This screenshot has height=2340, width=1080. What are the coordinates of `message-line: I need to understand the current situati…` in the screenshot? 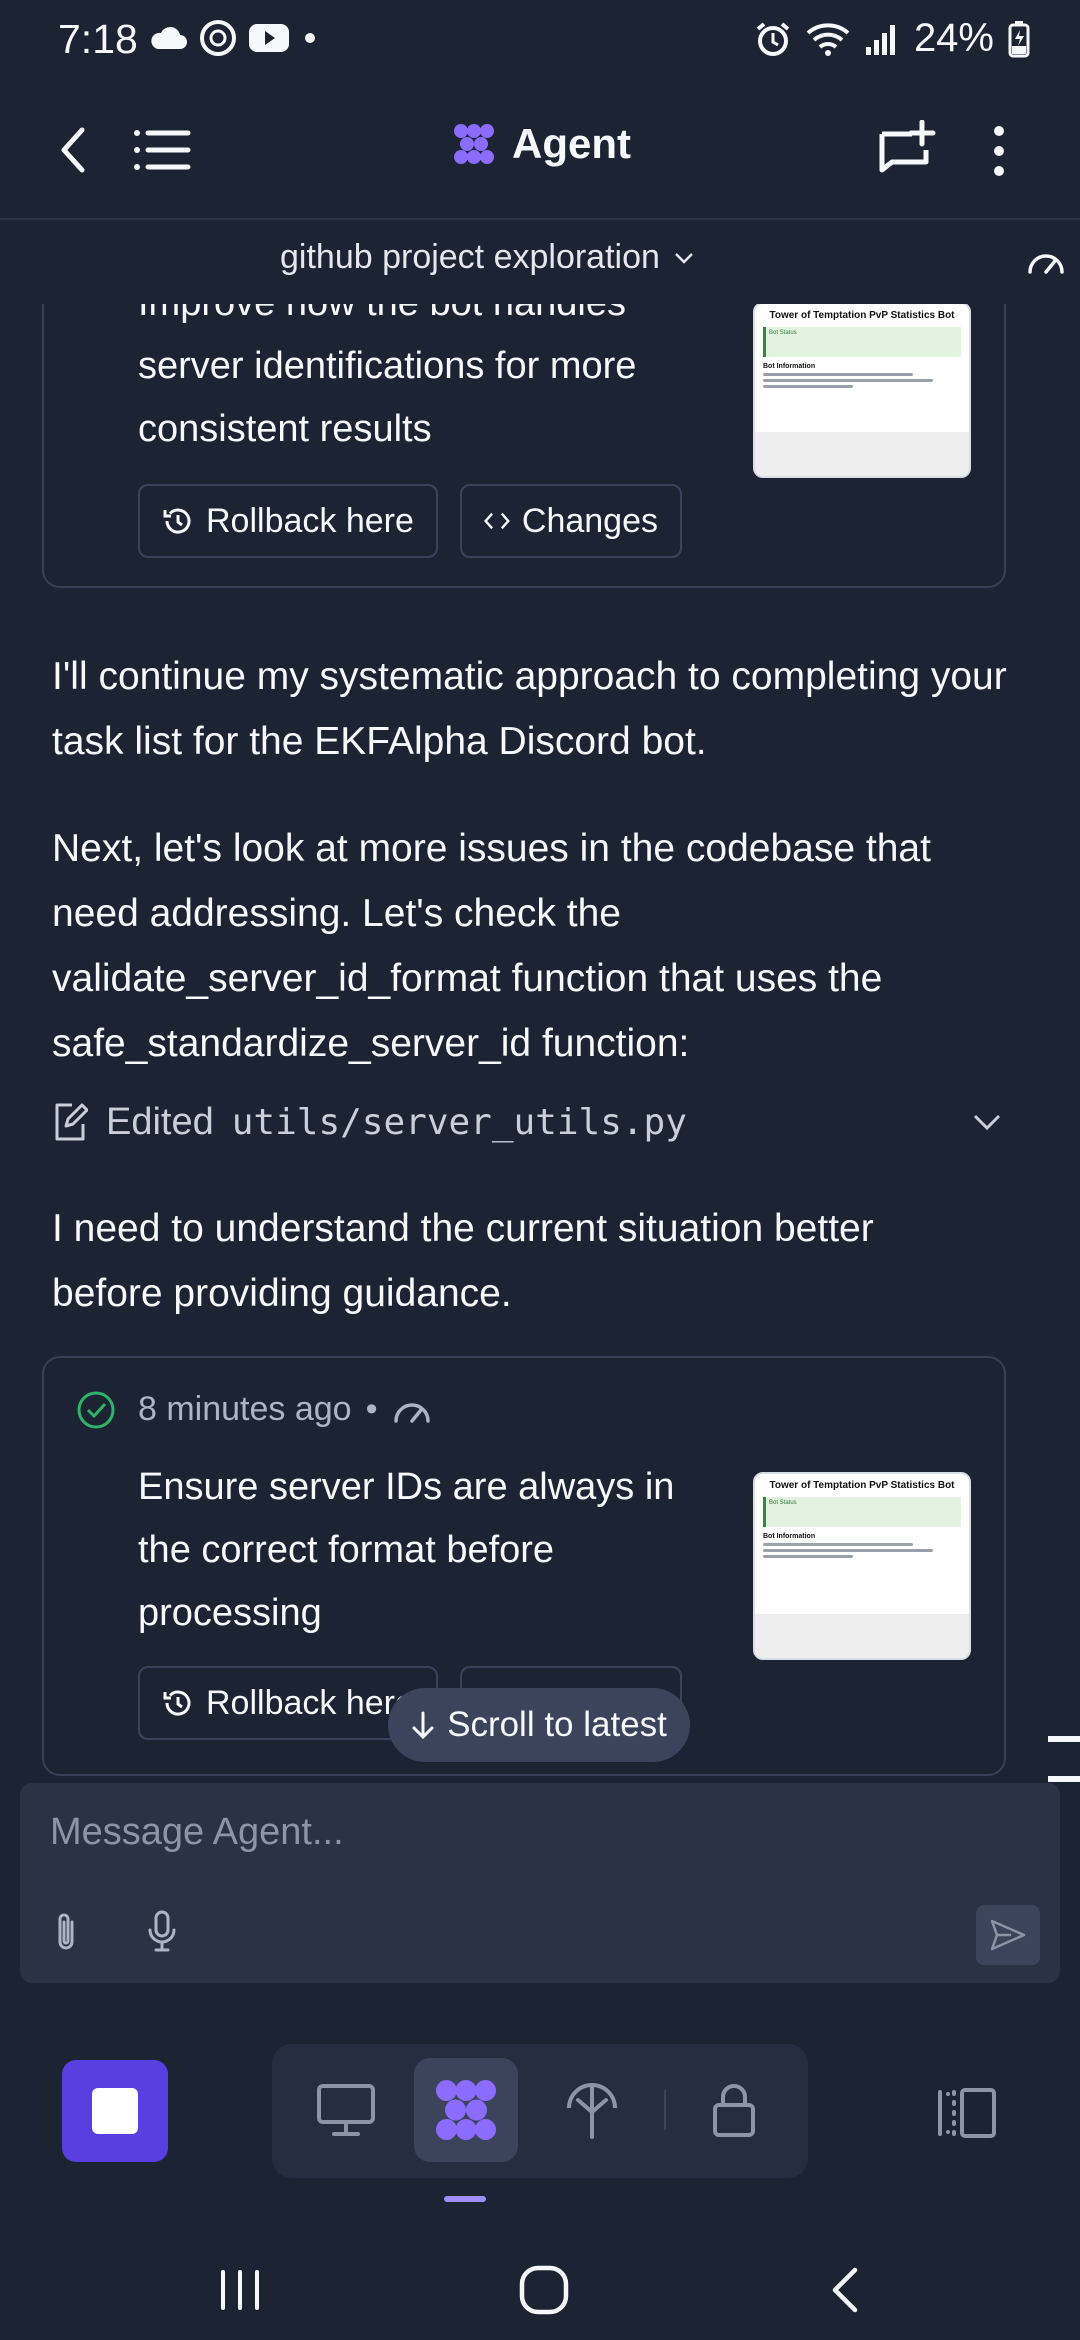 It's located at (463, 1228).